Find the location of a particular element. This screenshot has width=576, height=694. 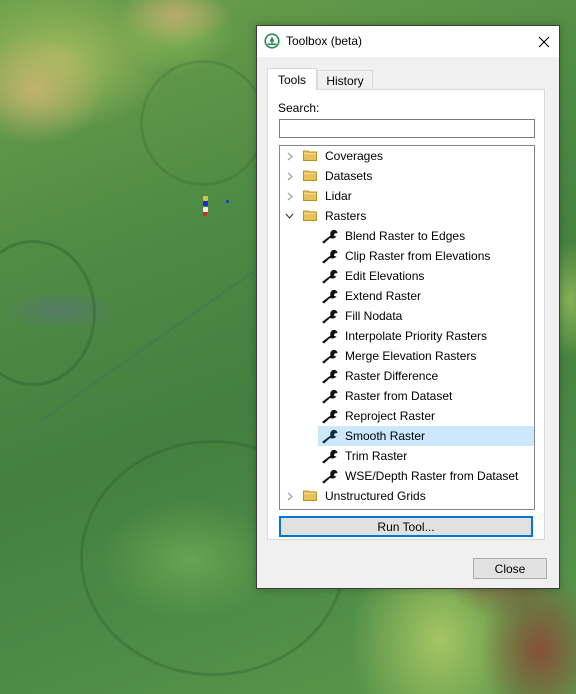

tree-folder-label: Lidar is located at coordinates (338, 196).